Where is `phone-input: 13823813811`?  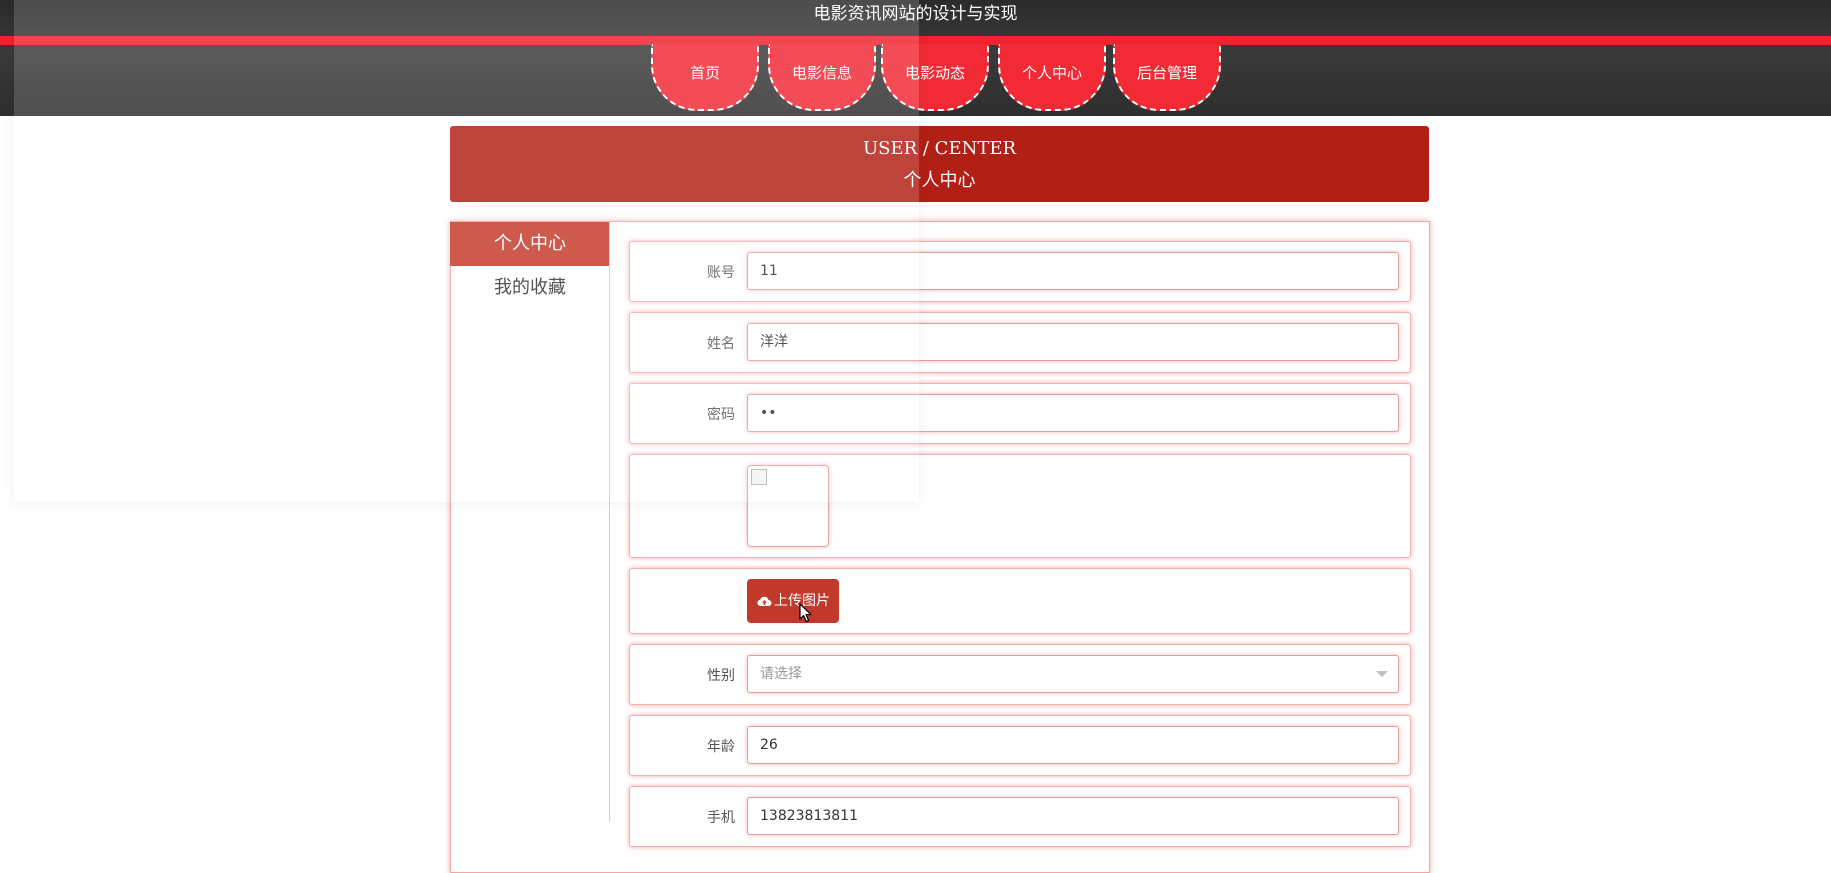 phone-input: 13823813811 is located at coordinates (1073, 816).